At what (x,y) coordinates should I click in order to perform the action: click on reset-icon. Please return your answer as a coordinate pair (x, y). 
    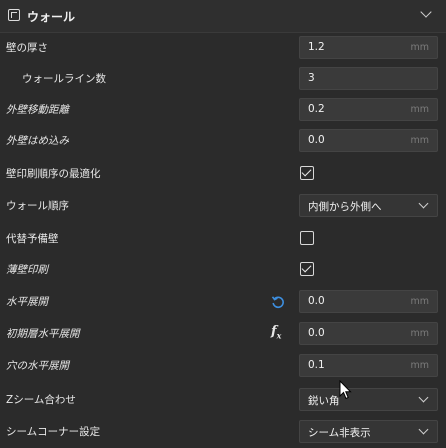
    Looking at the image, I should click on (278, 302).